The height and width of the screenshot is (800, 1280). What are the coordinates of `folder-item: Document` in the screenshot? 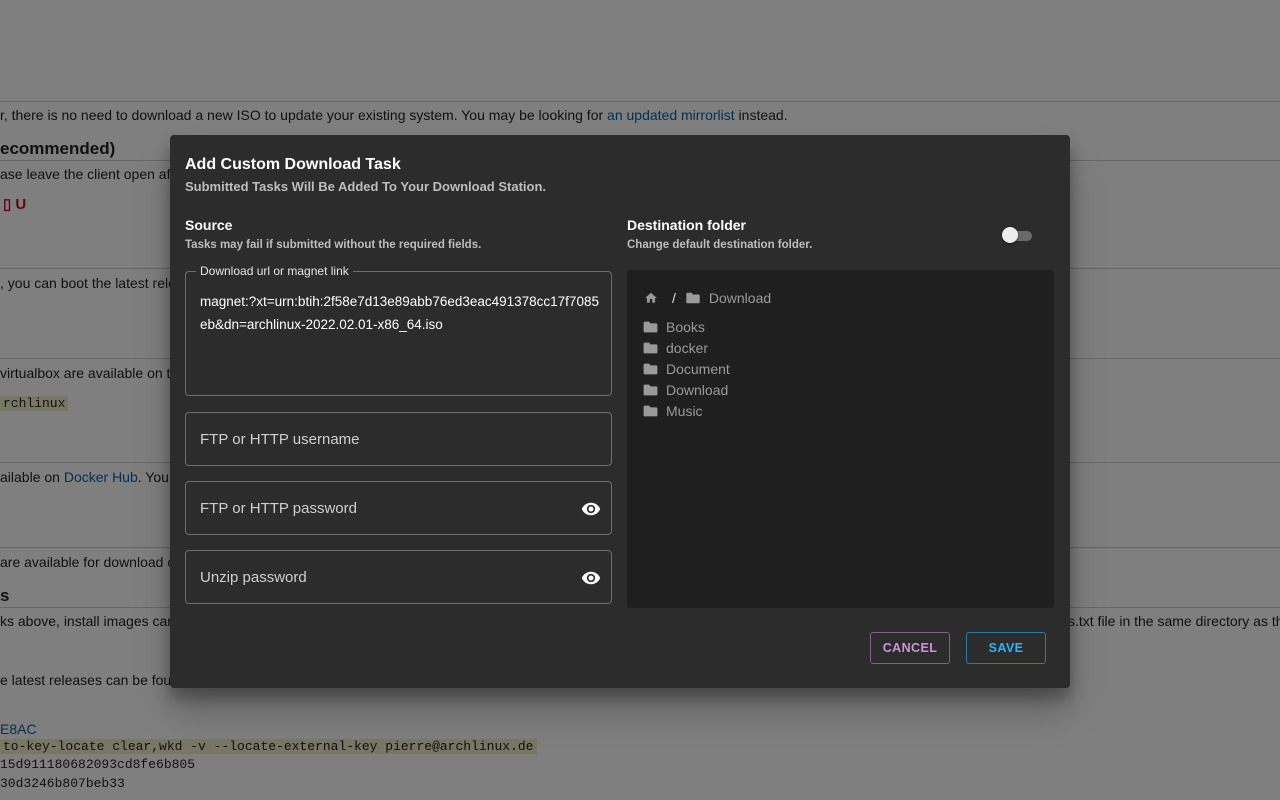 It's located at (686, 368).